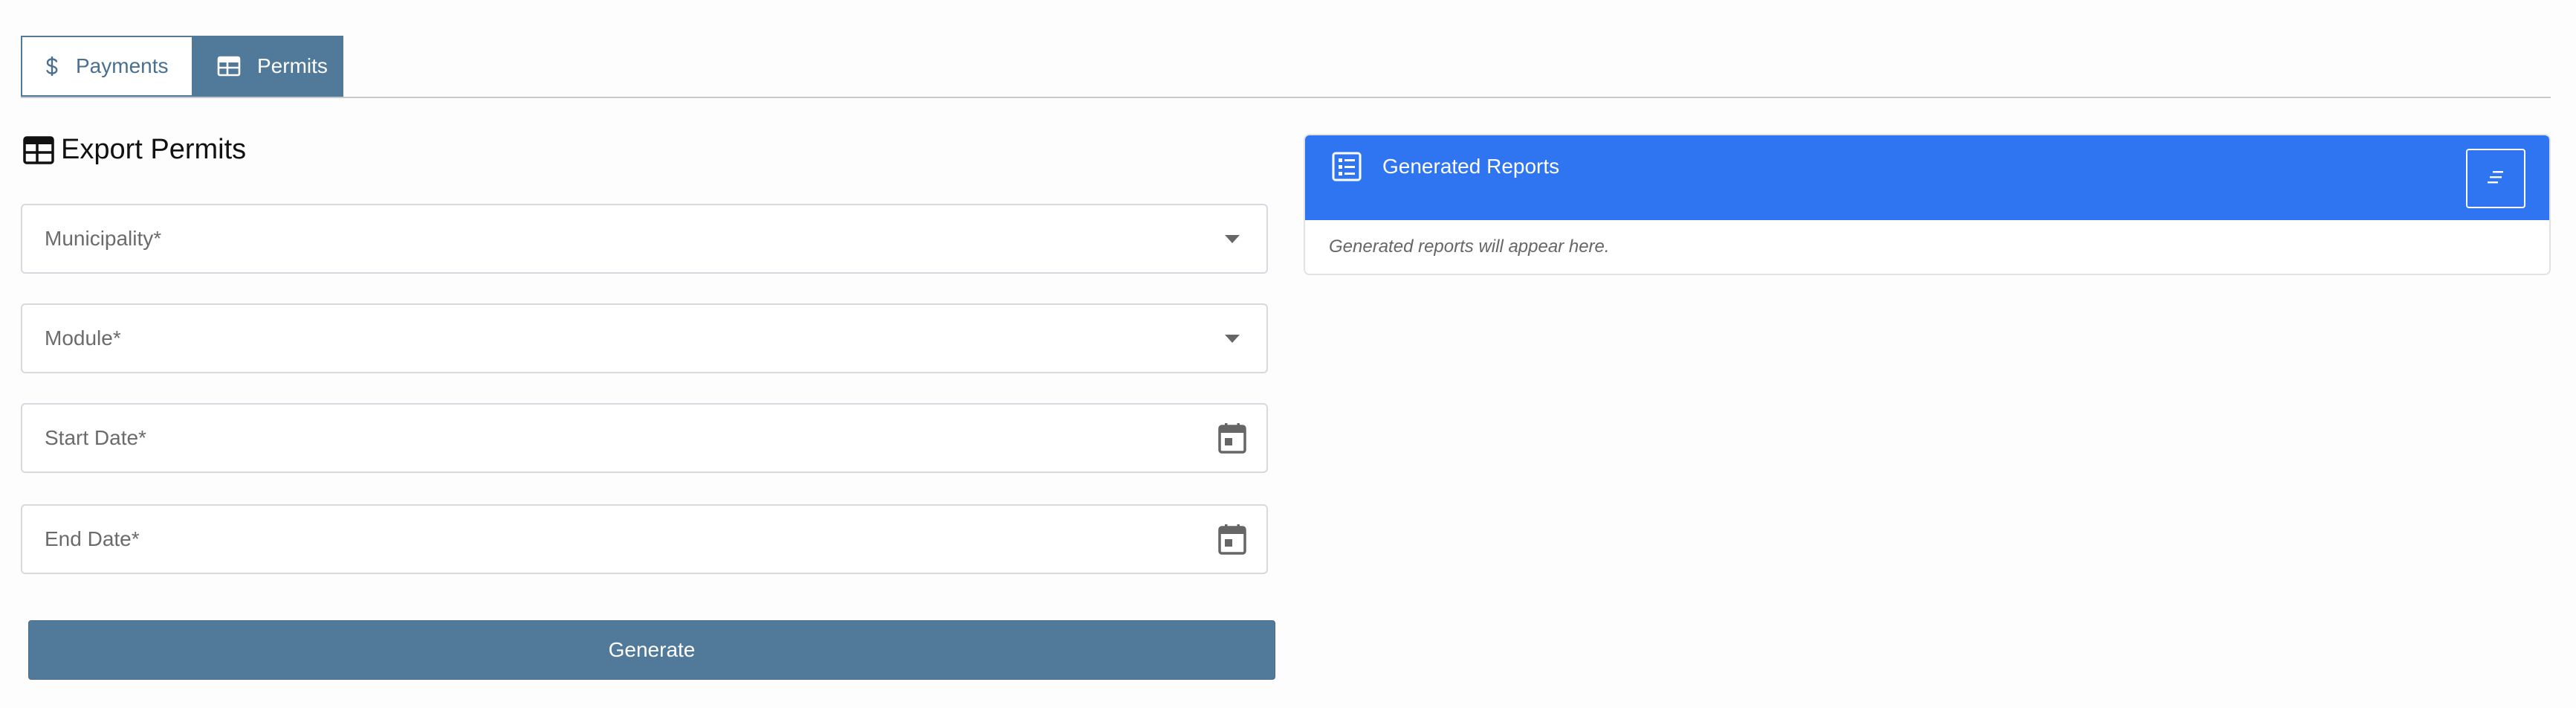  What do you see at coordinates (154, 149) in the screenshot?
I see `page-title-text: Export Permits` at bounding box center [154, 149].